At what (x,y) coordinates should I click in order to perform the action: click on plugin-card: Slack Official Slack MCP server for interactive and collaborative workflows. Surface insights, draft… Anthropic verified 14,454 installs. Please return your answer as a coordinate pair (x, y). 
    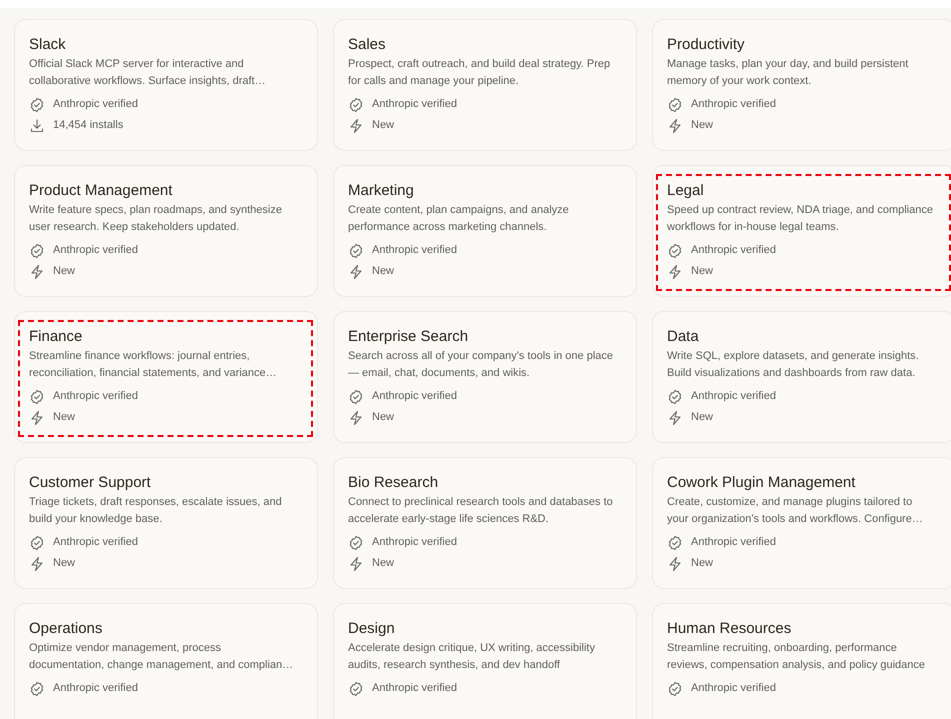
    Looking at the image, I should click on (166, 85).